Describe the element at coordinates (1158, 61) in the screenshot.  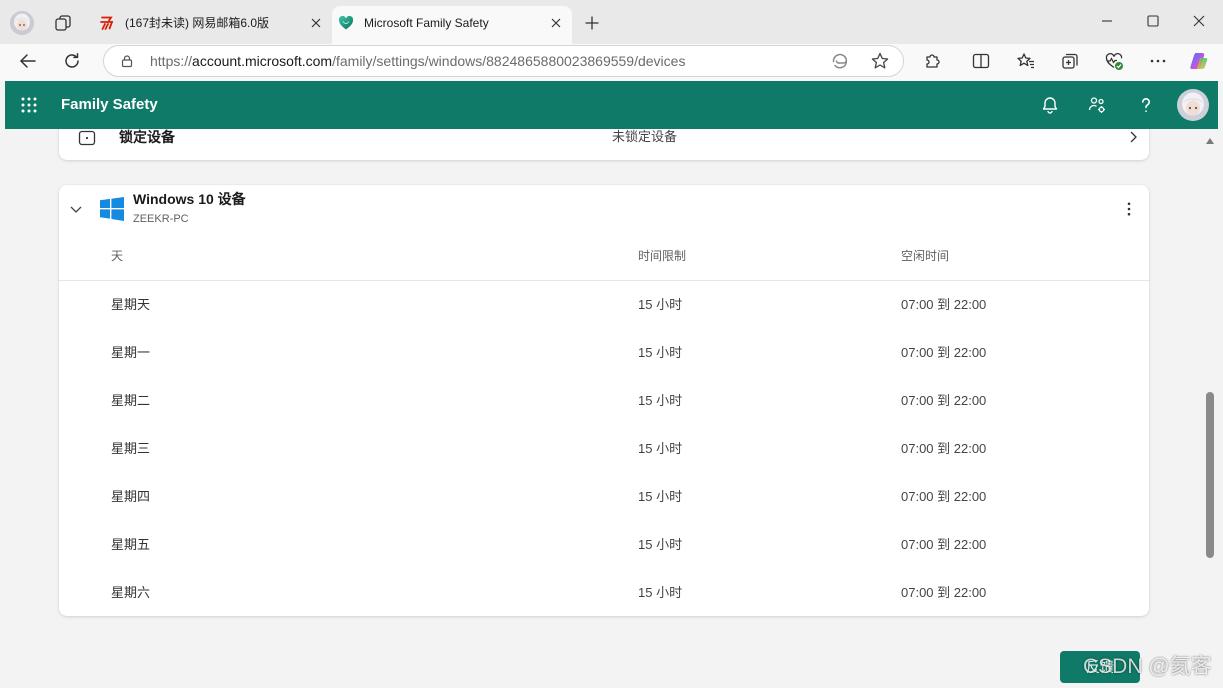
I see `more-icon` at that location.